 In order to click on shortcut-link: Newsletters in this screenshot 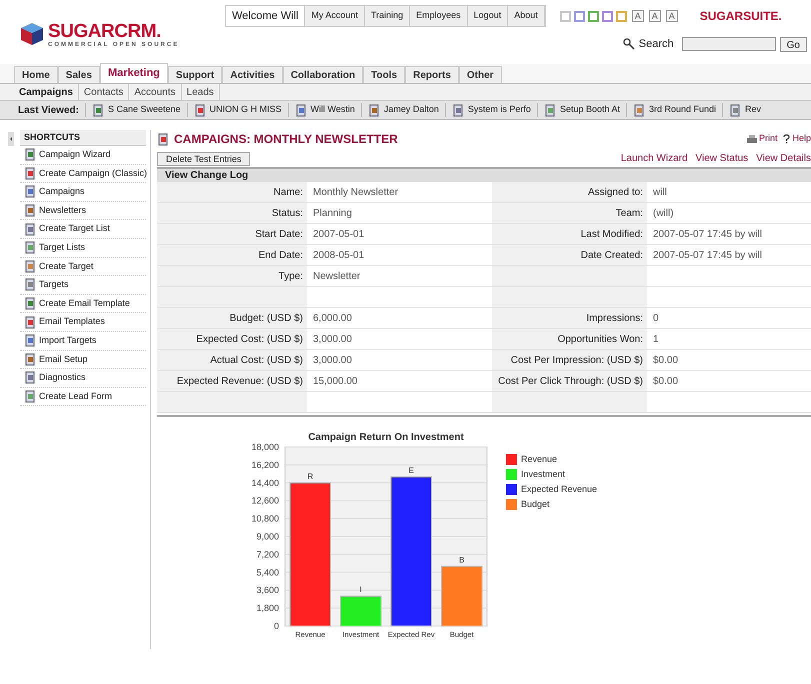, I will do `click(83, 211)`.